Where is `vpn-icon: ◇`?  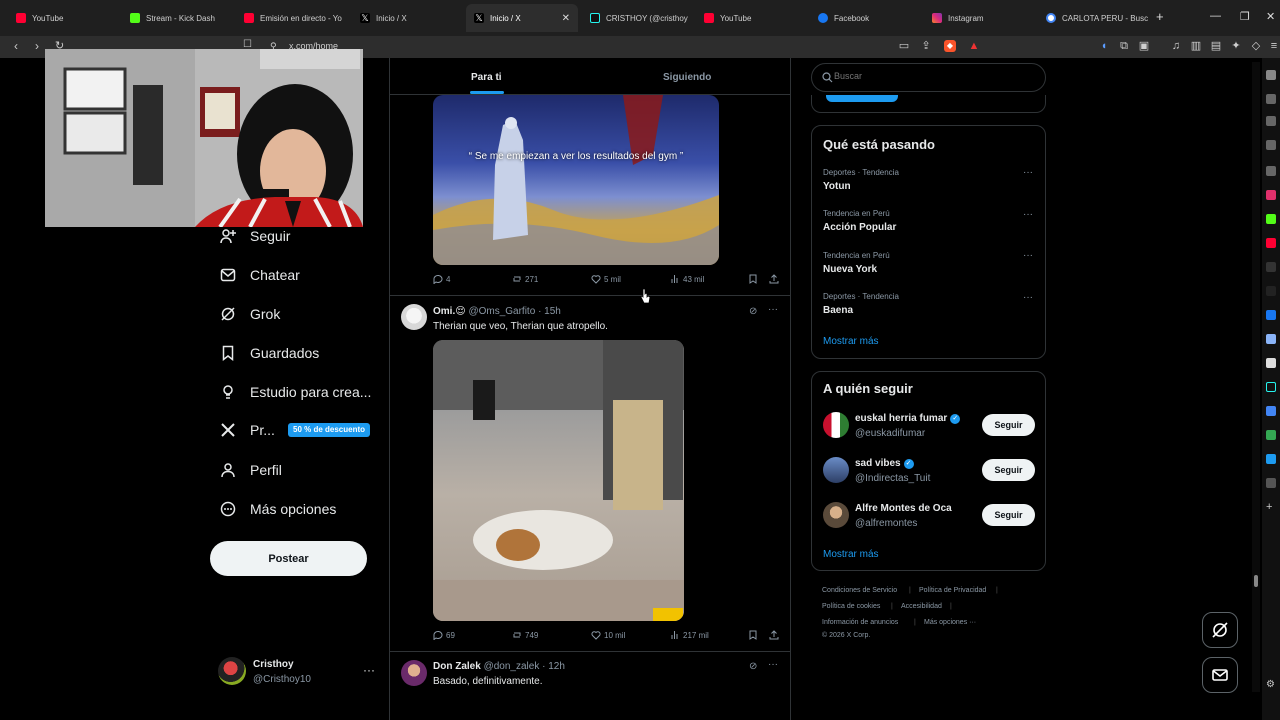
vpn-icon: ◇ is located at coordinates (1256, 46).